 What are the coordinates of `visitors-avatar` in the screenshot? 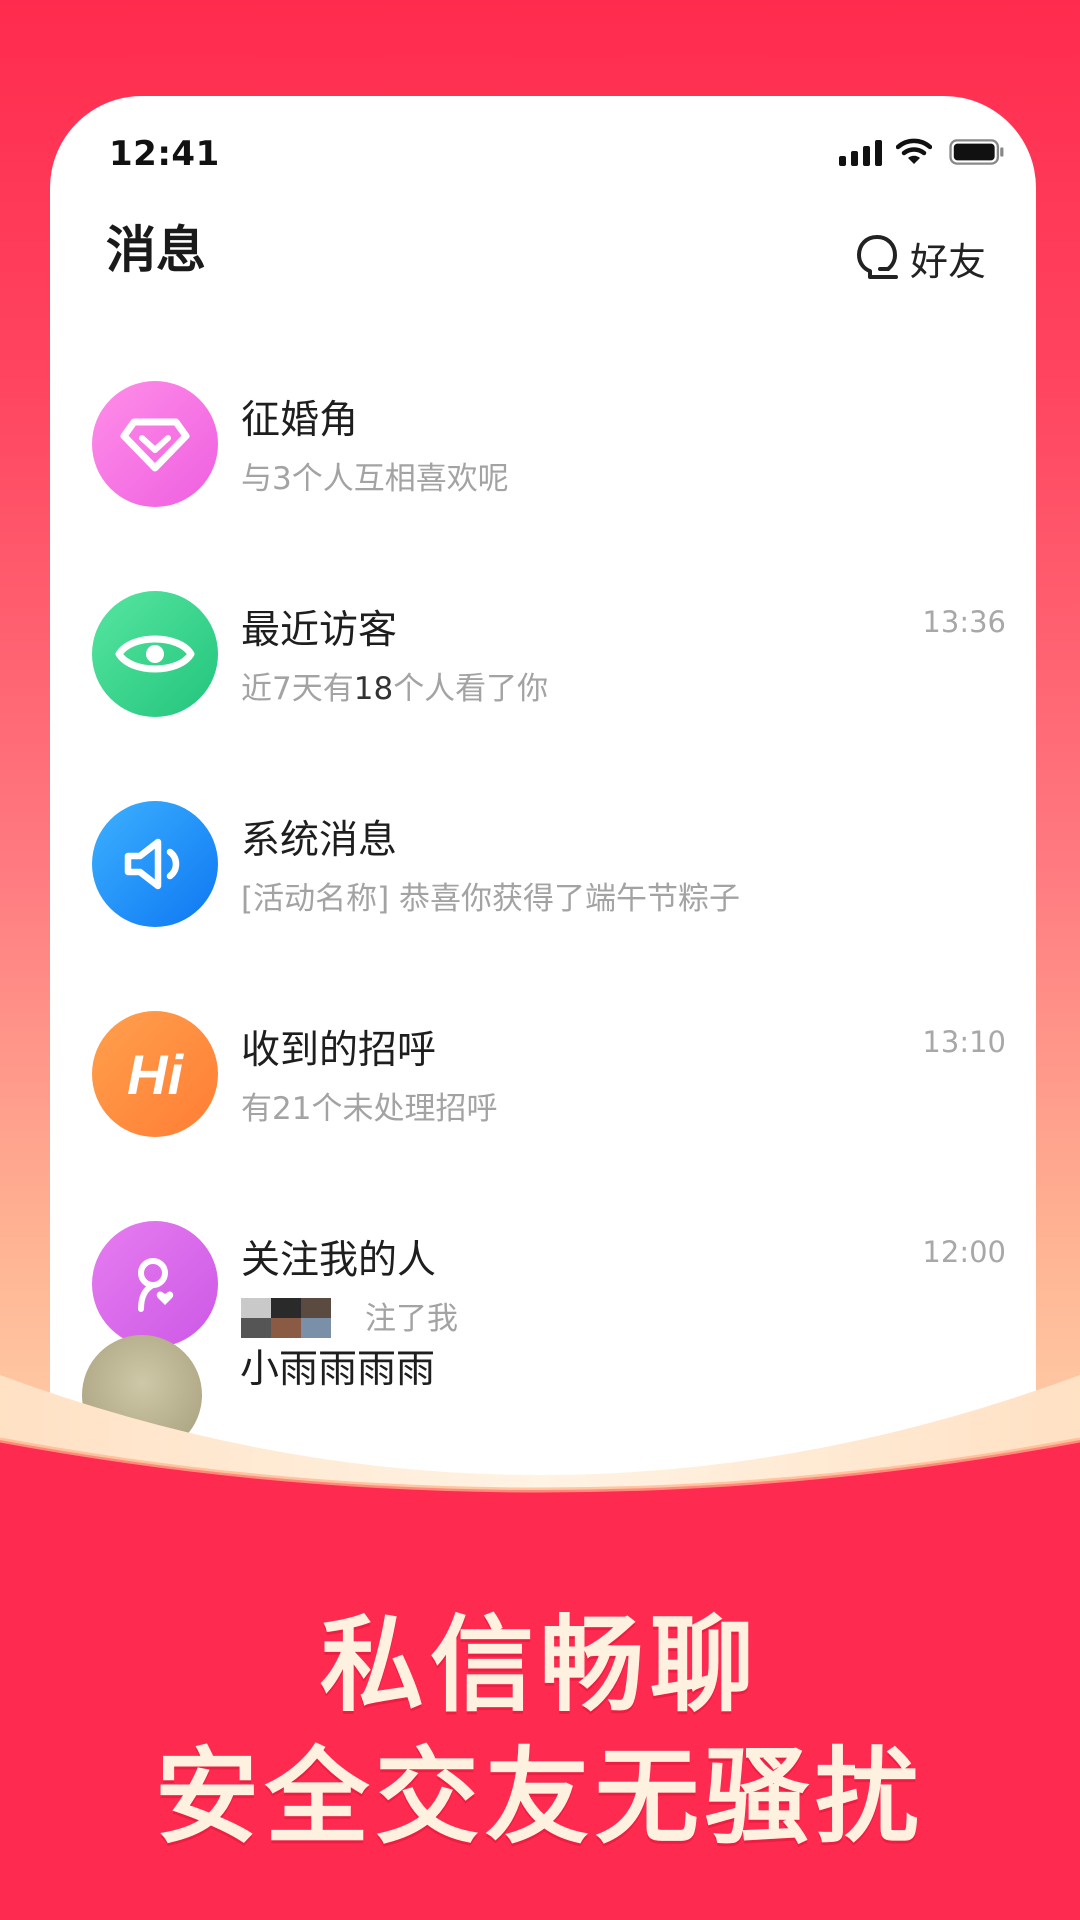 It's located at (155, 654).